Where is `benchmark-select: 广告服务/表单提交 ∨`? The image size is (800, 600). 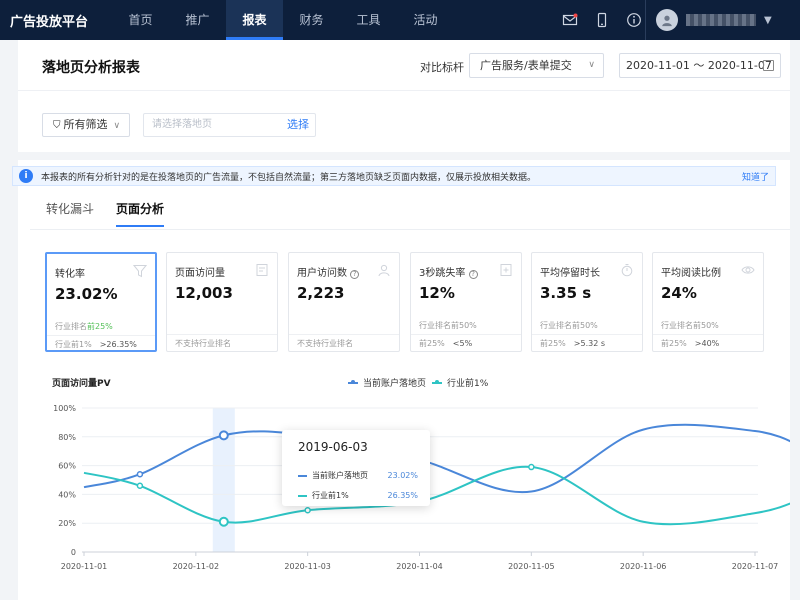 benchmark-select: 广告服务/表单提交 ∨ is located at coordinates (536, 65).